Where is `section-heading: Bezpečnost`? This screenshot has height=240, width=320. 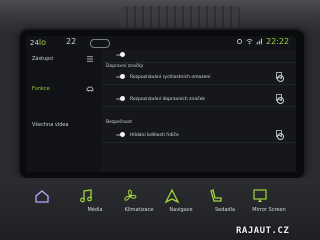
section-heading: Bezpečnost is located at coordinates (119, 122).